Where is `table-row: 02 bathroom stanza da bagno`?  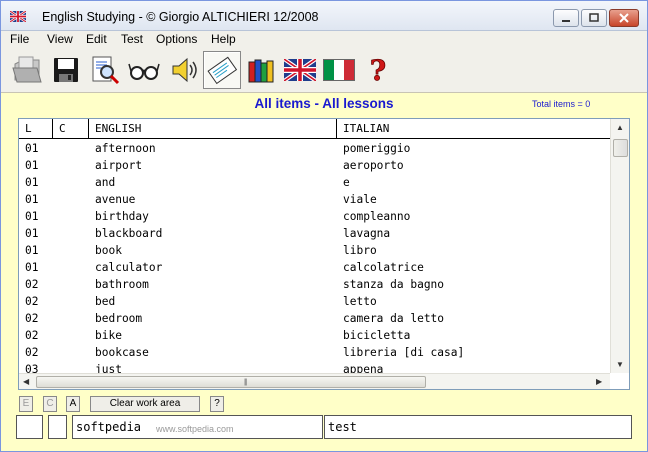
table-row: 02 bathroom stanza da bagno is located at coordinates (314, 284).